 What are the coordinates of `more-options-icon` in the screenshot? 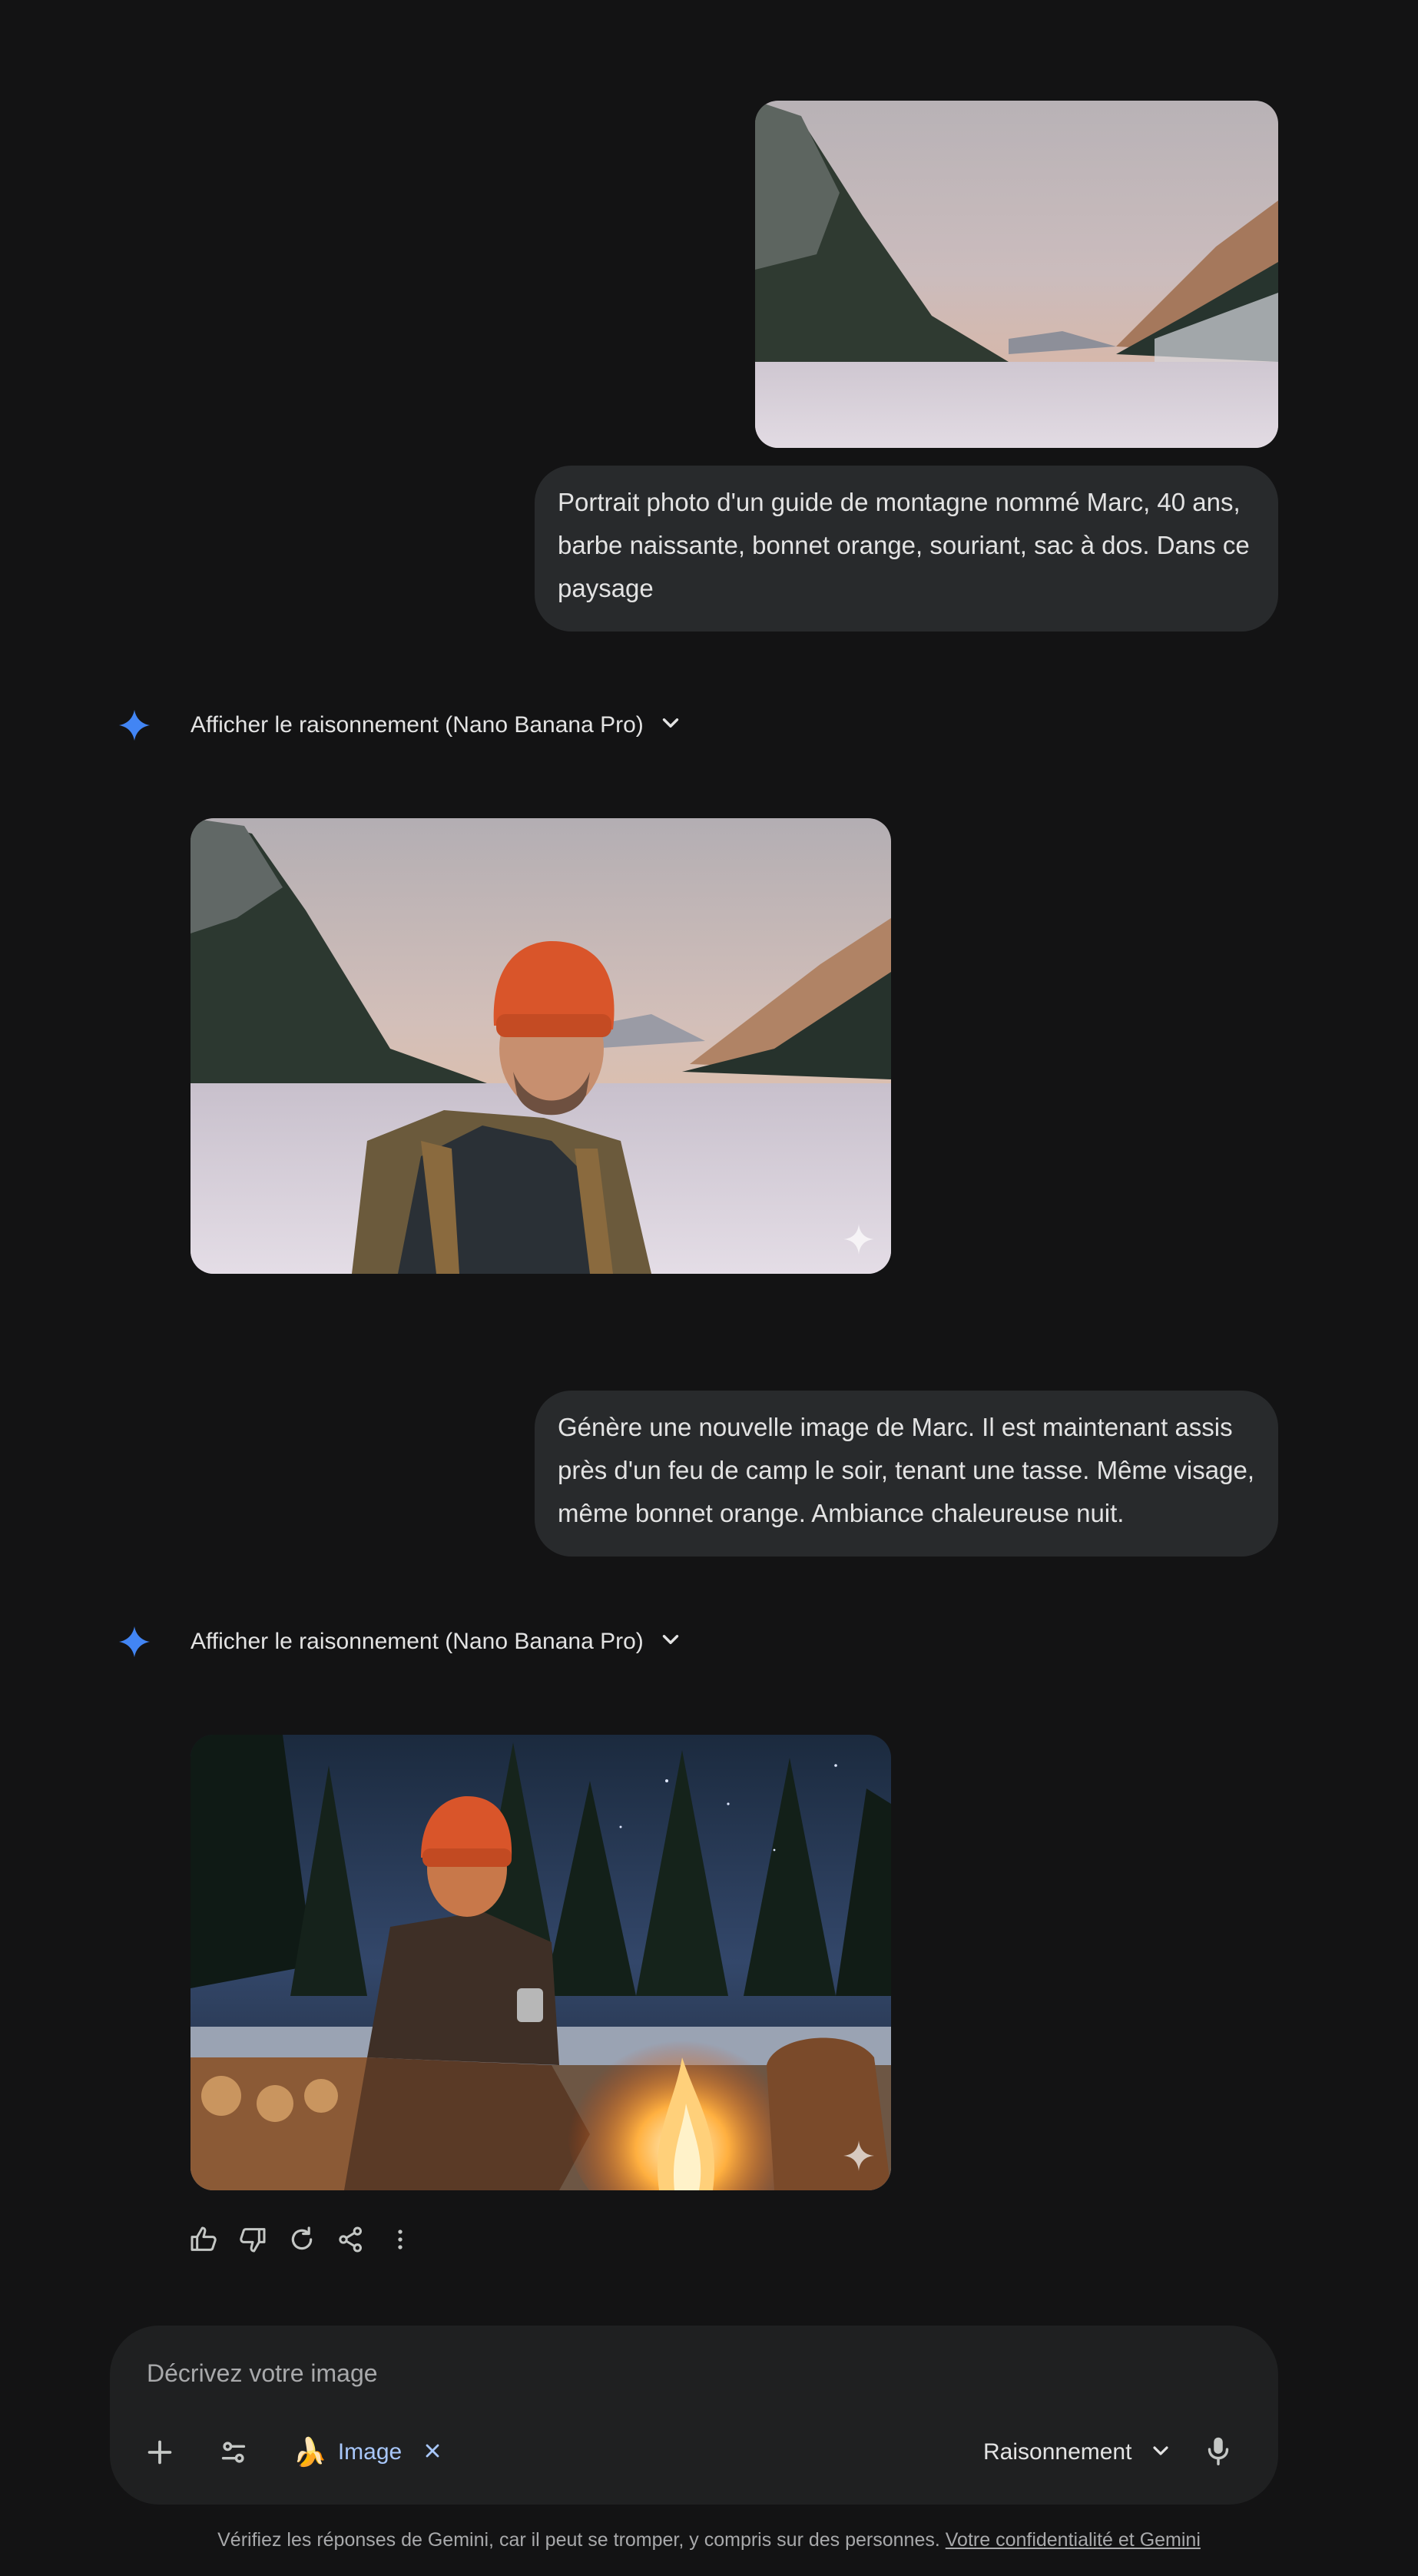 It's located at (400, 2241).